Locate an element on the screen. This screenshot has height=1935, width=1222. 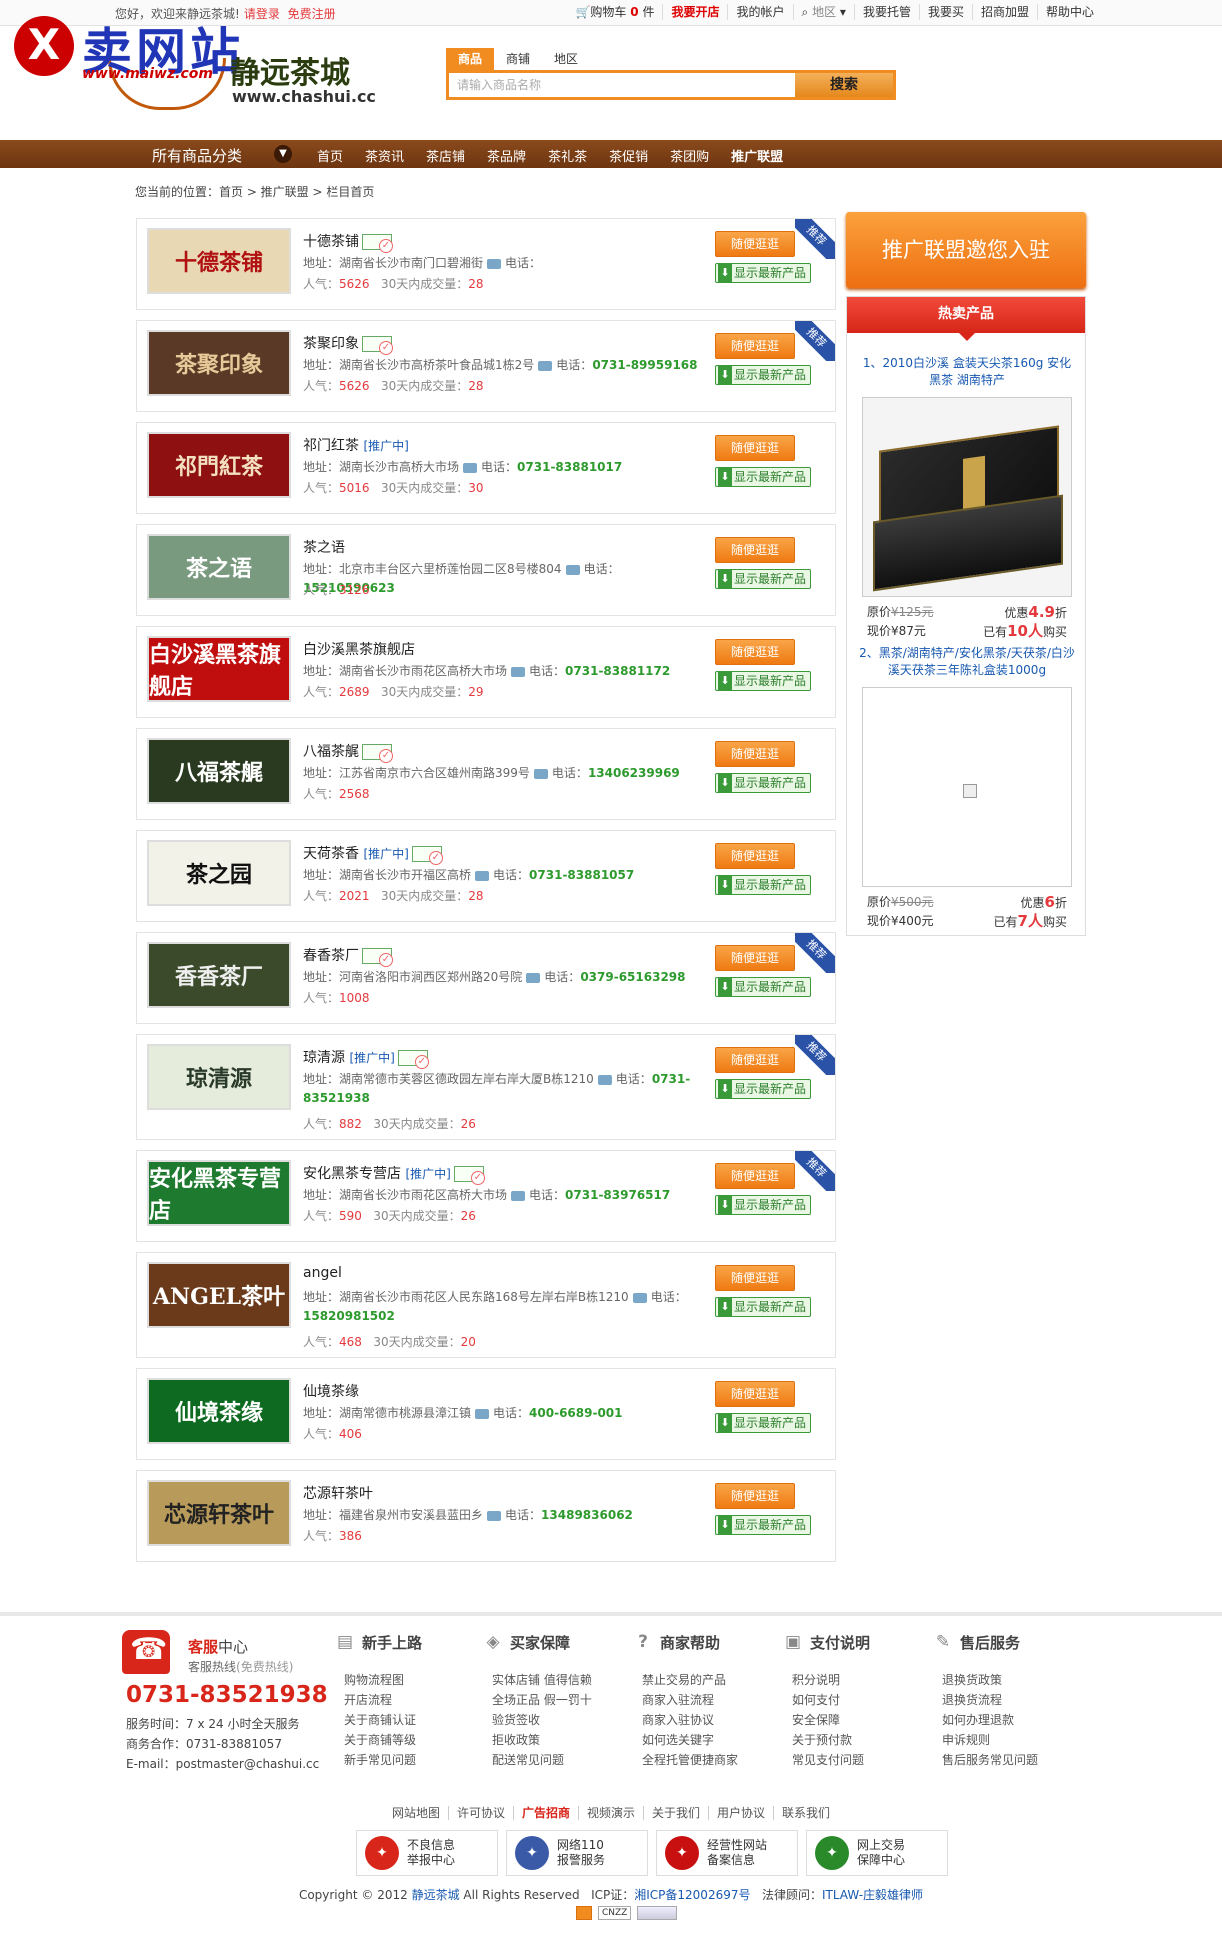
footer-link: 退换货流程 is located at coordinates (1012, 1700).